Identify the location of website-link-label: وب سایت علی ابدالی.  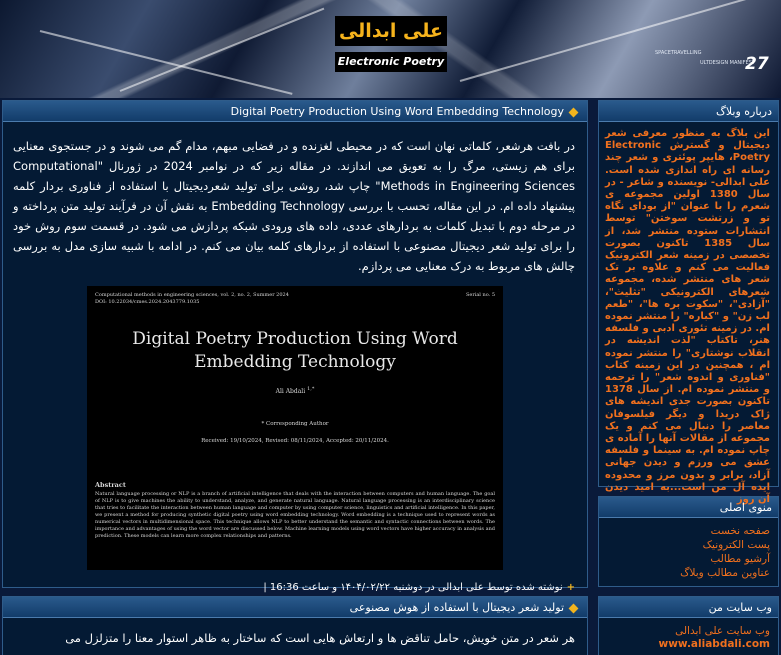
(687, 631).